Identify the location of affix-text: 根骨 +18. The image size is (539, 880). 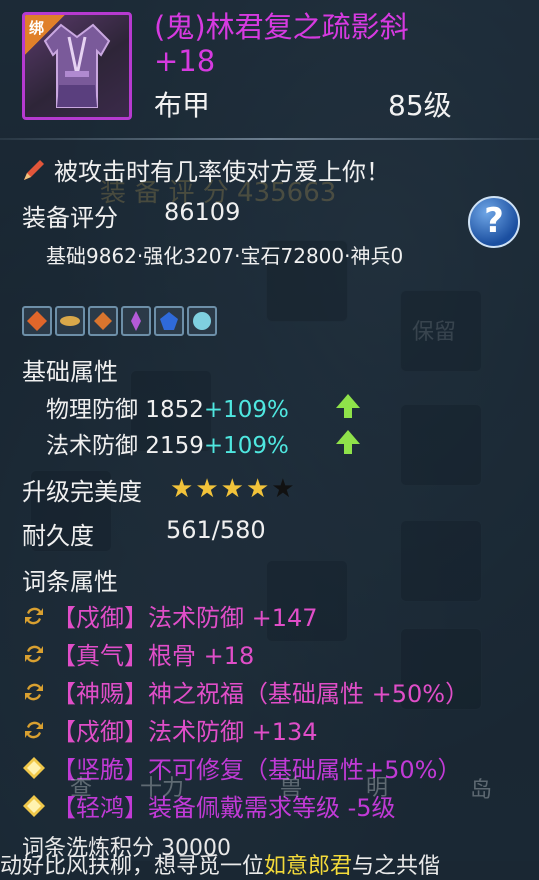
(201, 656).